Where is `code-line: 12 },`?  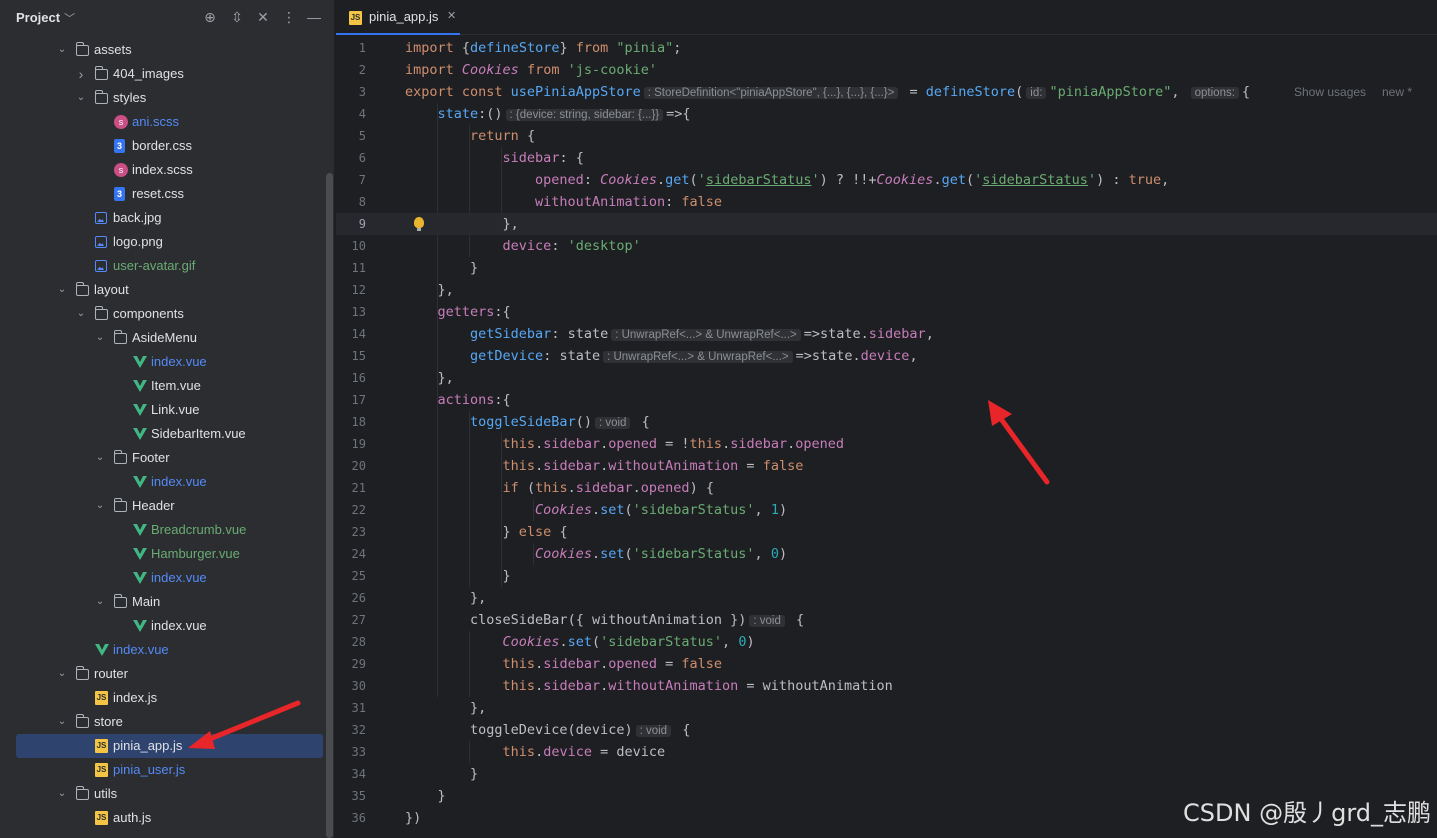 code-line: 12 }, is located at coordinates (886, 290).